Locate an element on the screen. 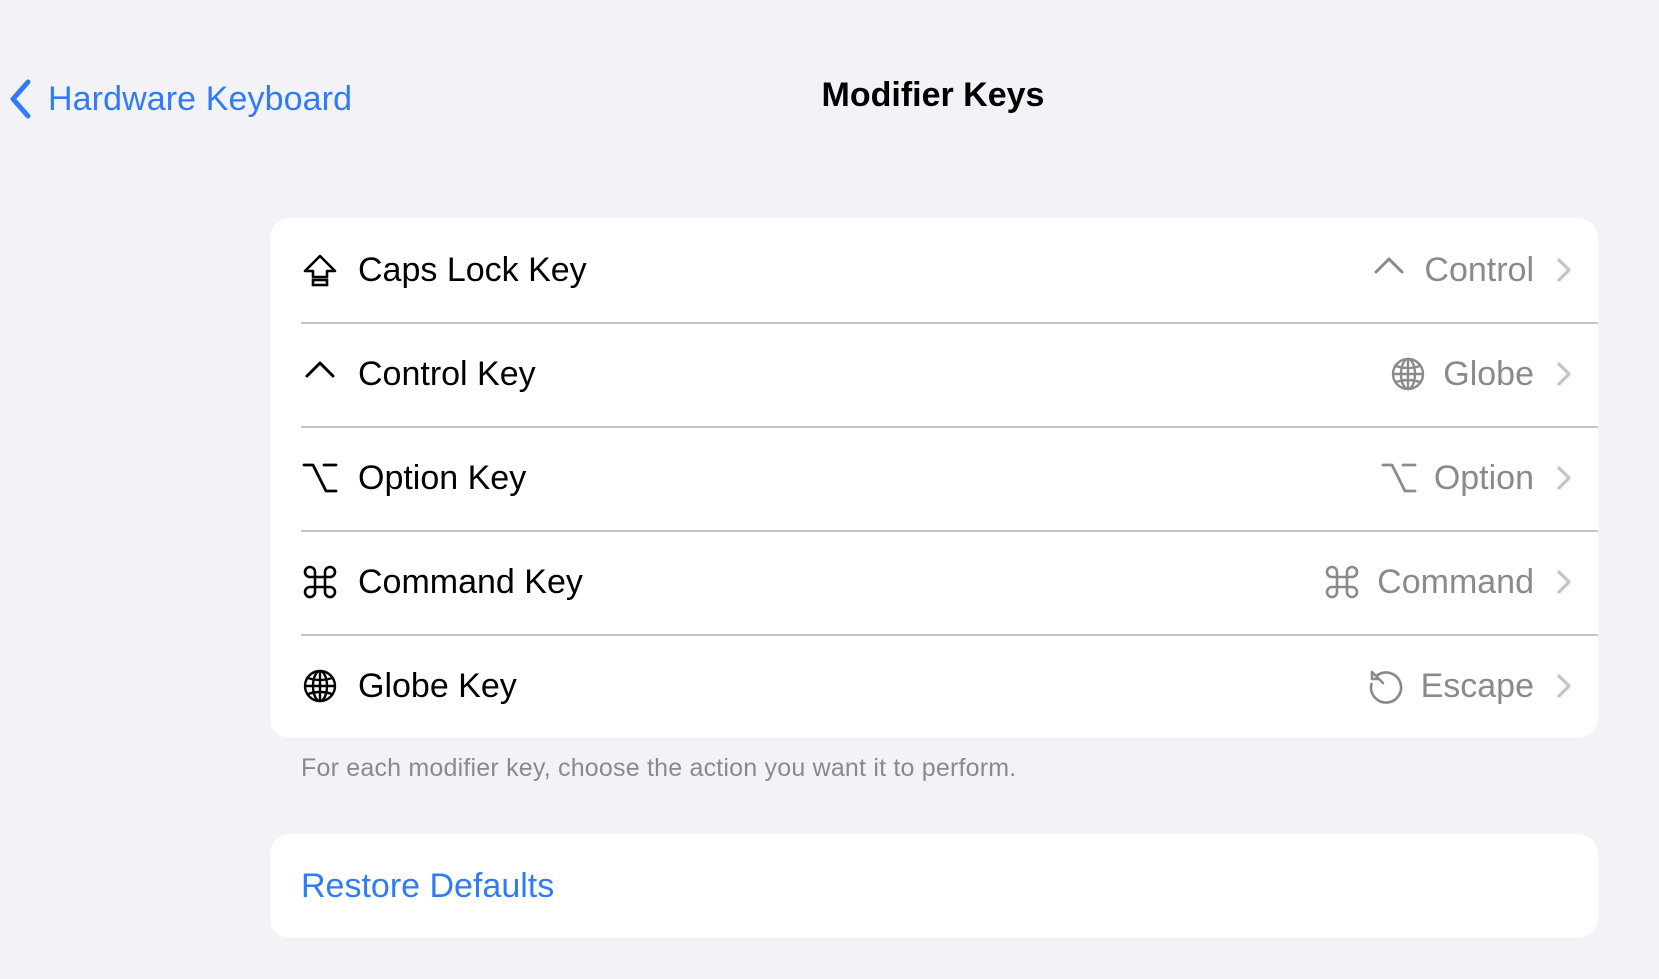 This screenshot has height=979, width=1659. value-text: Escape is located at coordinates (1477, 685).